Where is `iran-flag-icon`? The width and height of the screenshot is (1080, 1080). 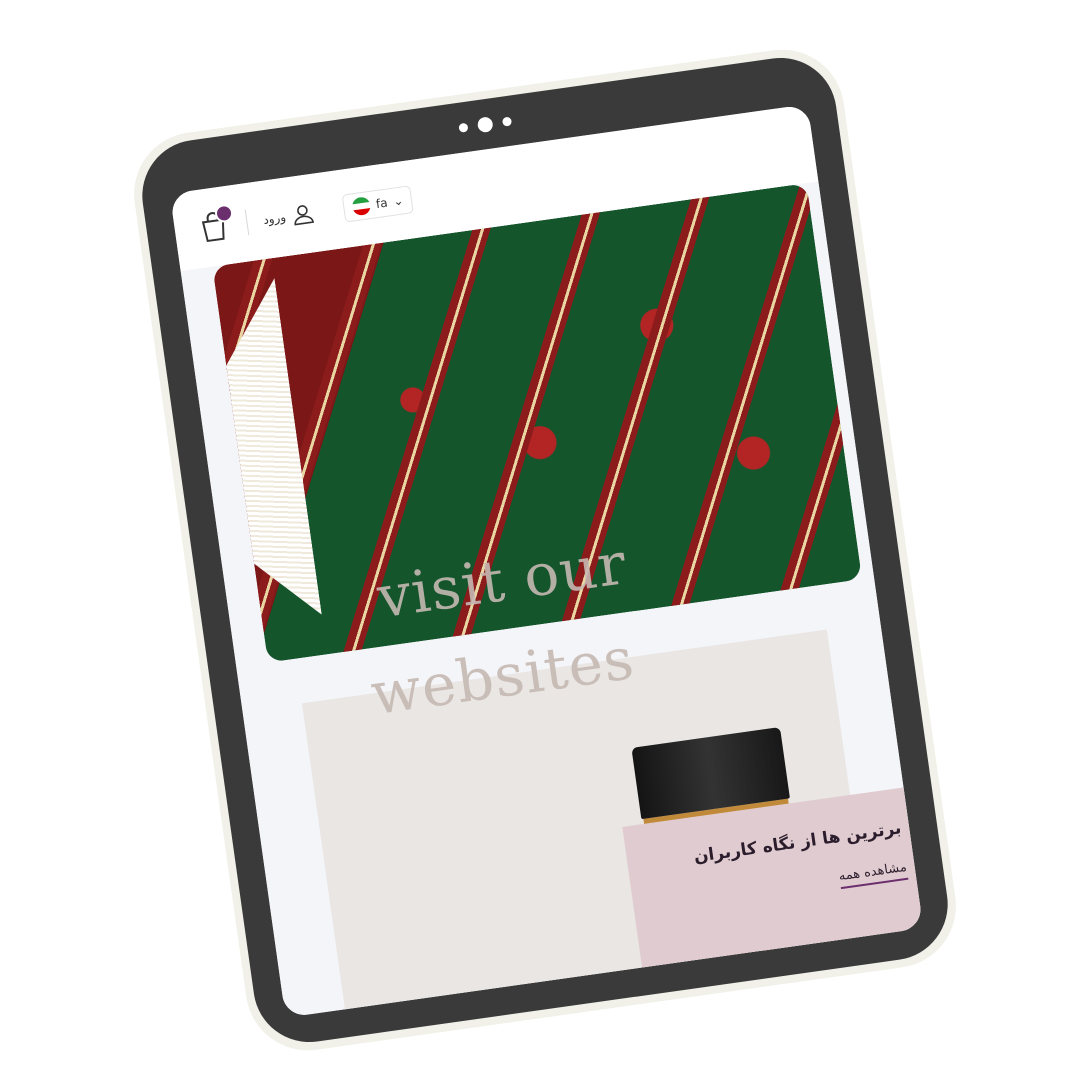 iran-flag-icon is located at coordinates (361, 206).